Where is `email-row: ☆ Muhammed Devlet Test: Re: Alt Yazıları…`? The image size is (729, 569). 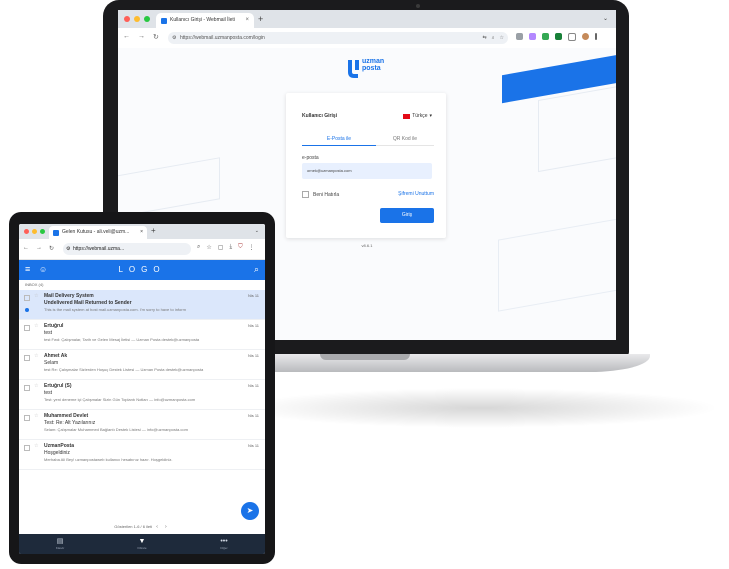
email-row: ☆ Muhammed Devlet Test: Re: Alt Yazıları… is located at coordinates (142, 425).